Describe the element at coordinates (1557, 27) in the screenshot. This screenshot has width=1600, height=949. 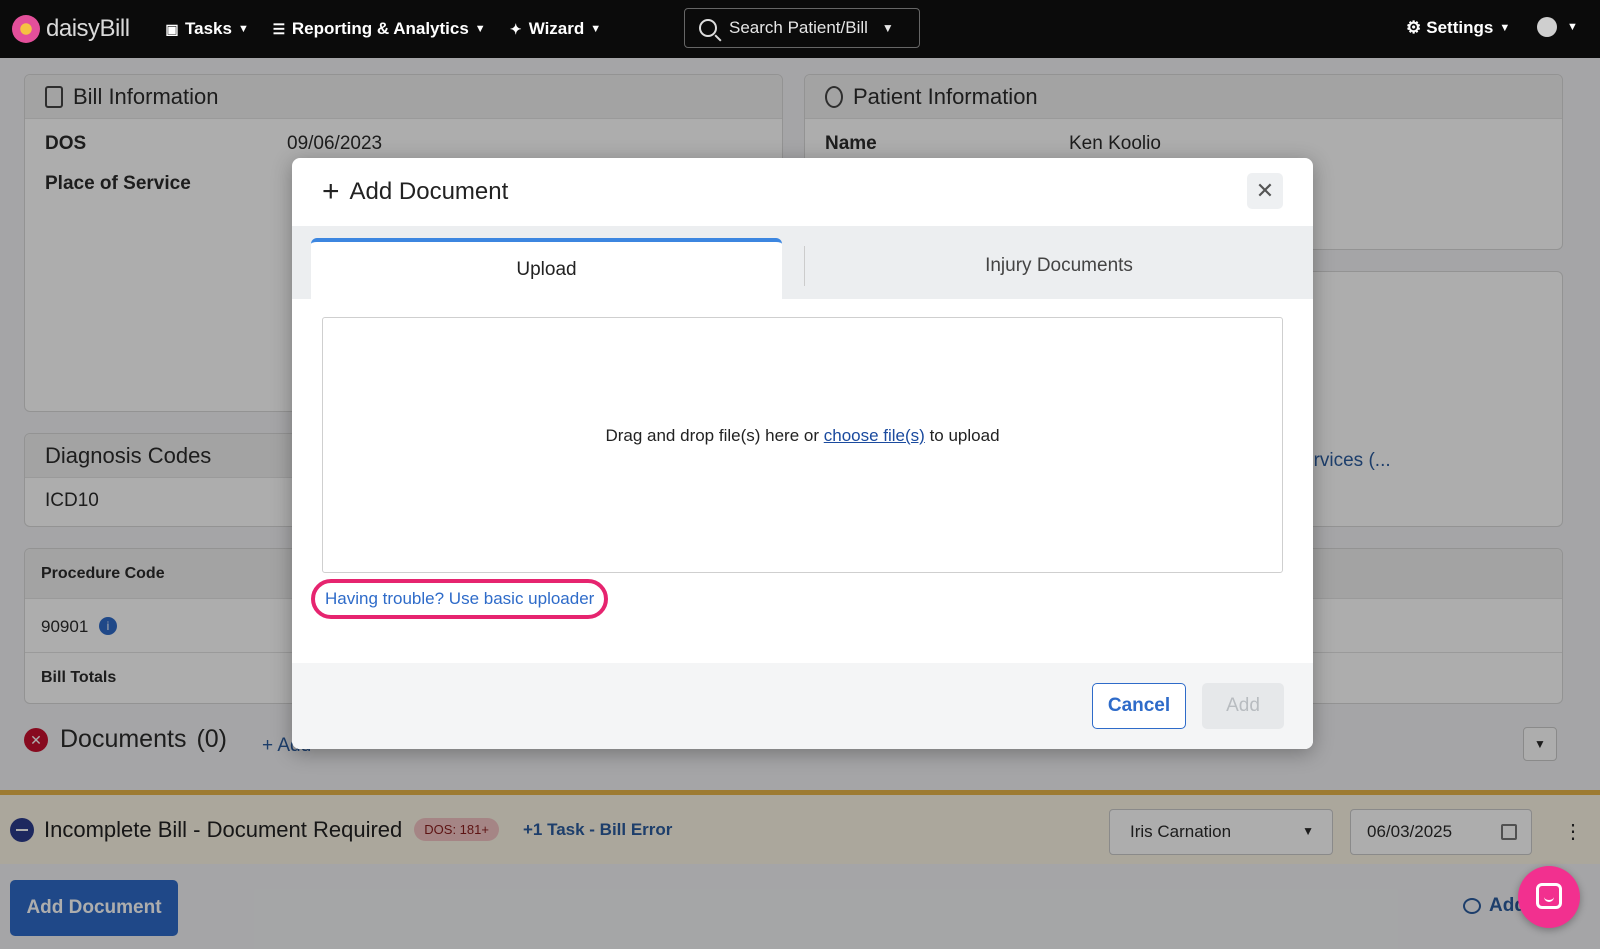
I see `account-menu: ▼` at that location.